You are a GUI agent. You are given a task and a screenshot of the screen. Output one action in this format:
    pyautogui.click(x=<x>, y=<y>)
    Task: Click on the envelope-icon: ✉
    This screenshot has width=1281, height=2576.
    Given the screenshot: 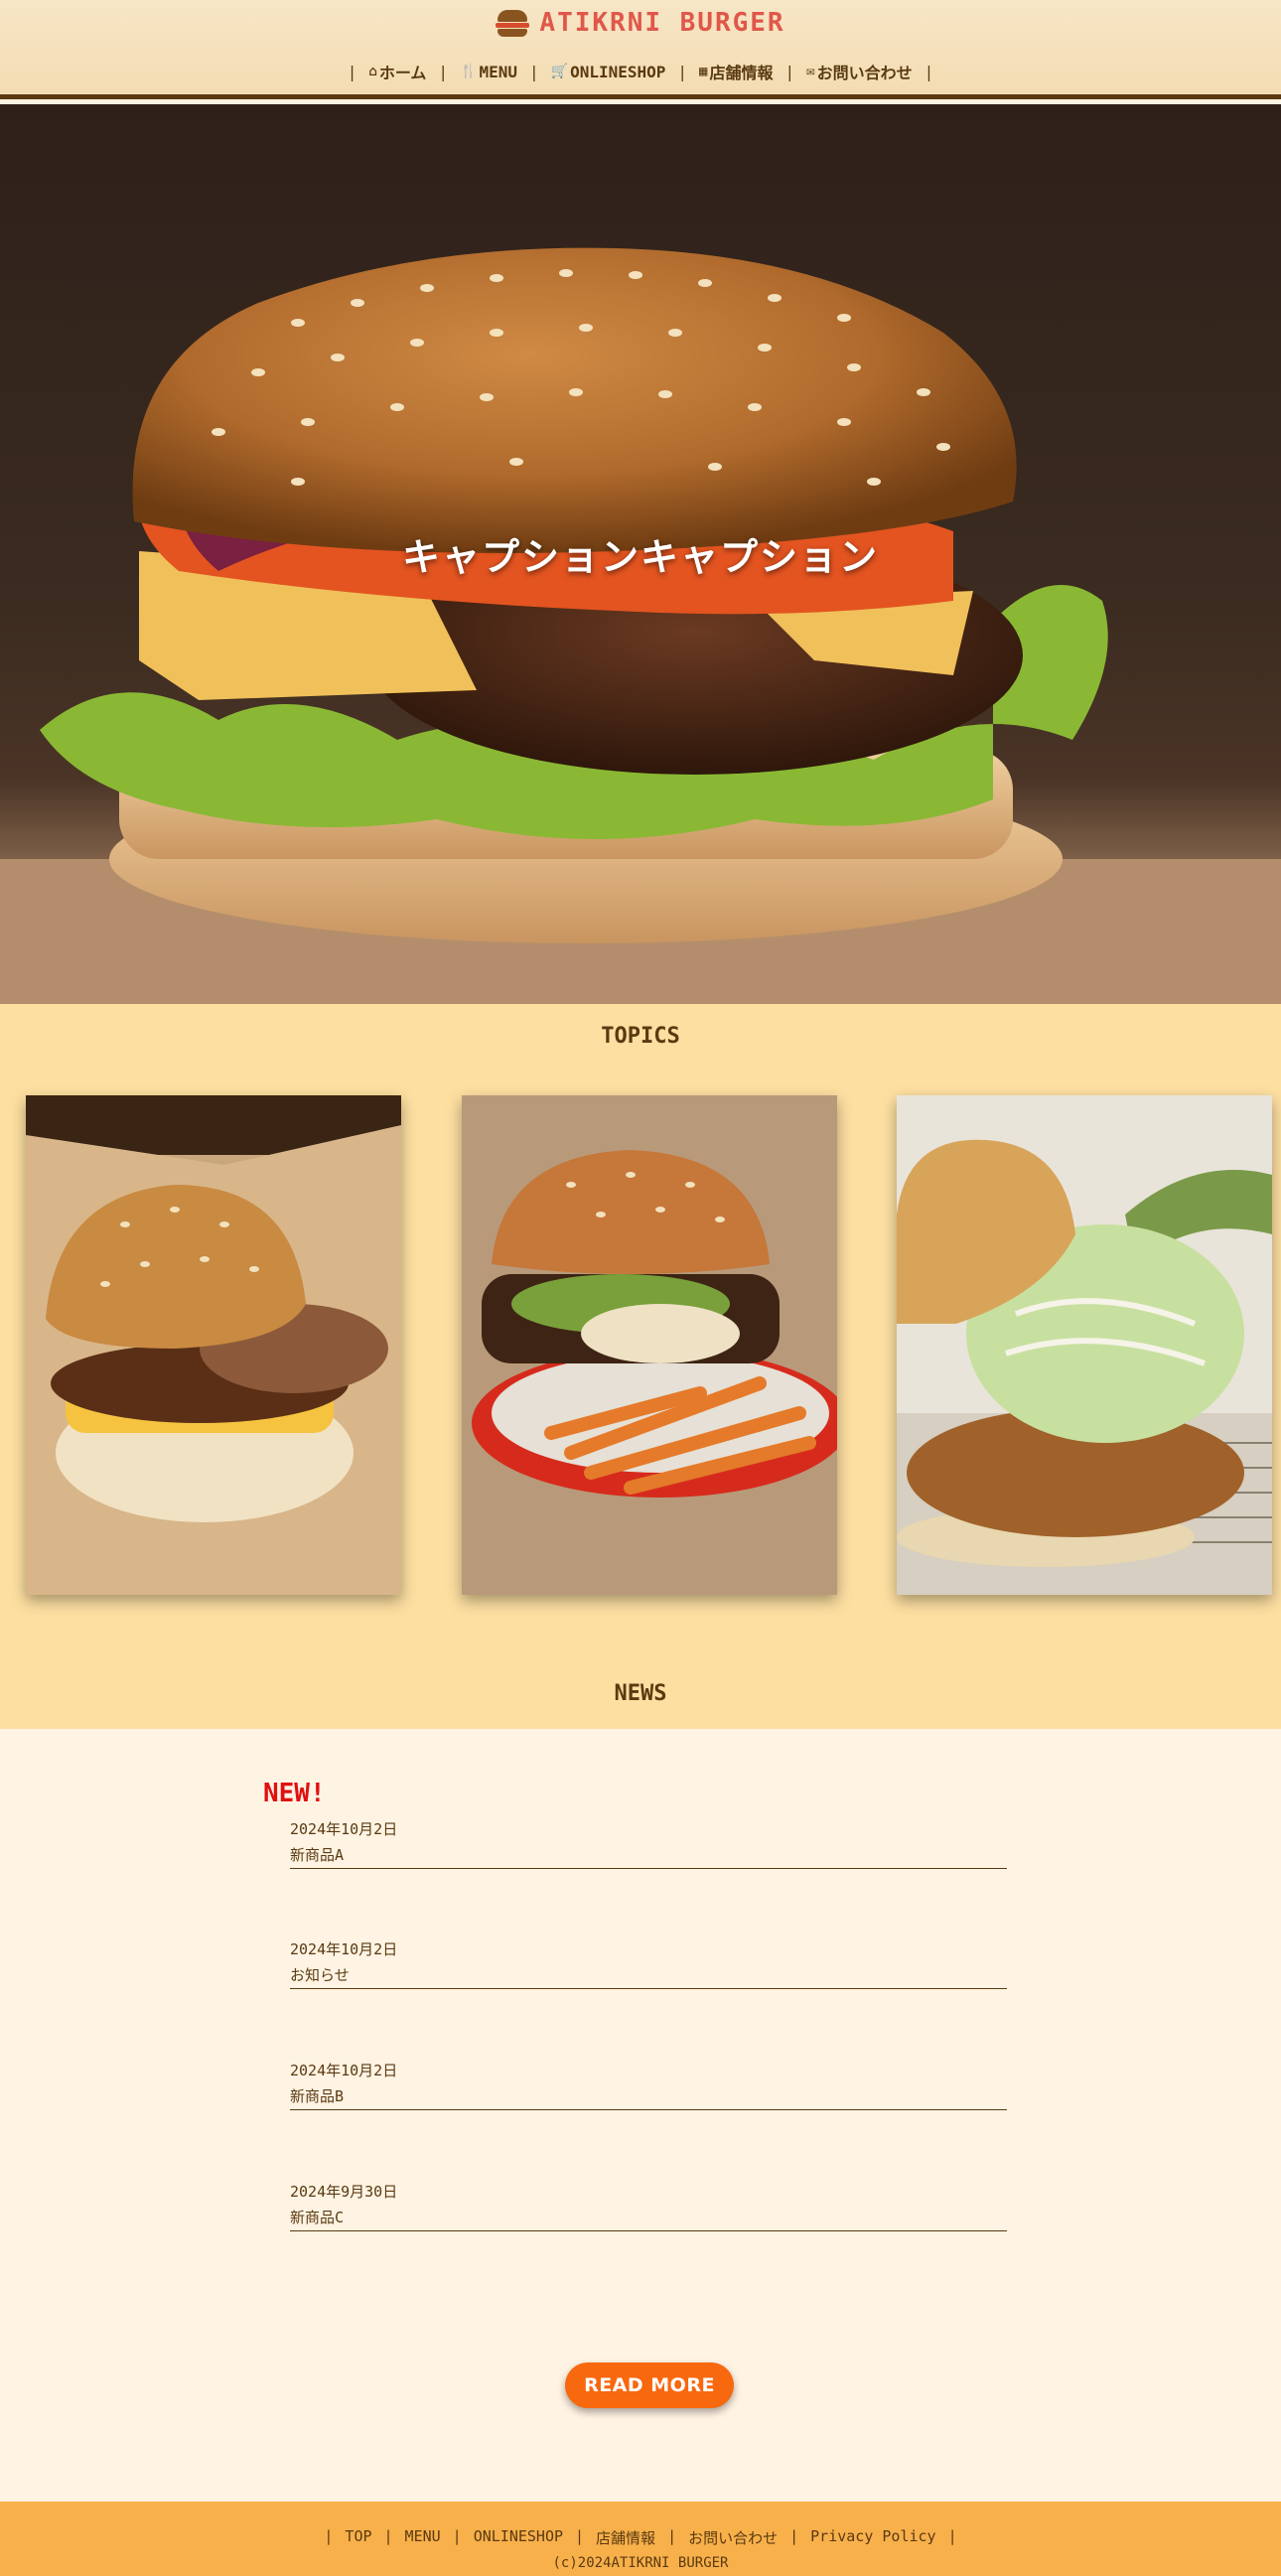 What is the action you would take?
    pyautogui.click(x=810, y=71)
    